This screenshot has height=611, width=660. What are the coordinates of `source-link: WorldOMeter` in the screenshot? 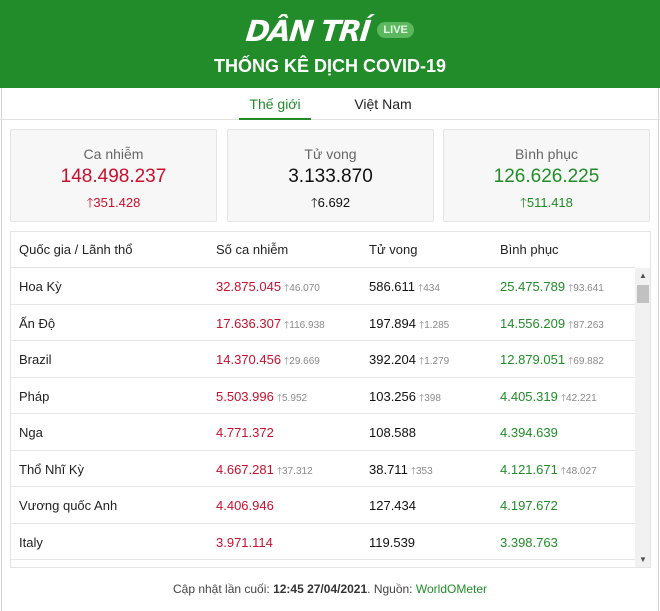 It's located at (451, 589).